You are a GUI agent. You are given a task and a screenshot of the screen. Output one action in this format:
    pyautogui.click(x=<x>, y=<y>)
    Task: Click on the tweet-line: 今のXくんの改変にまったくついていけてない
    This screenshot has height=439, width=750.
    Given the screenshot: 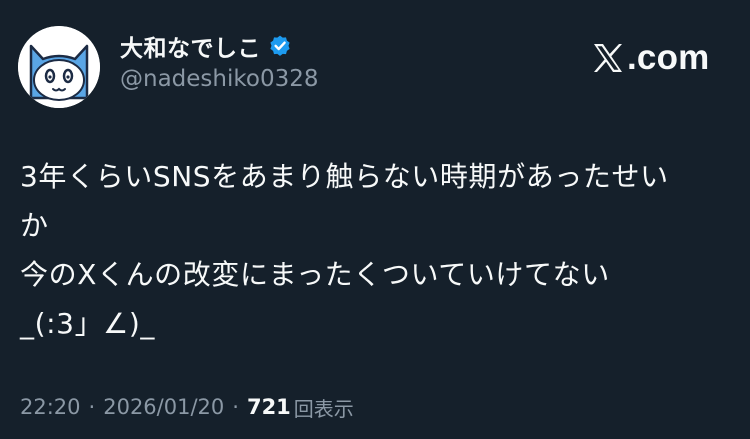 What is the action you would take?
    pyautogui.click(x=315, y=274)
    